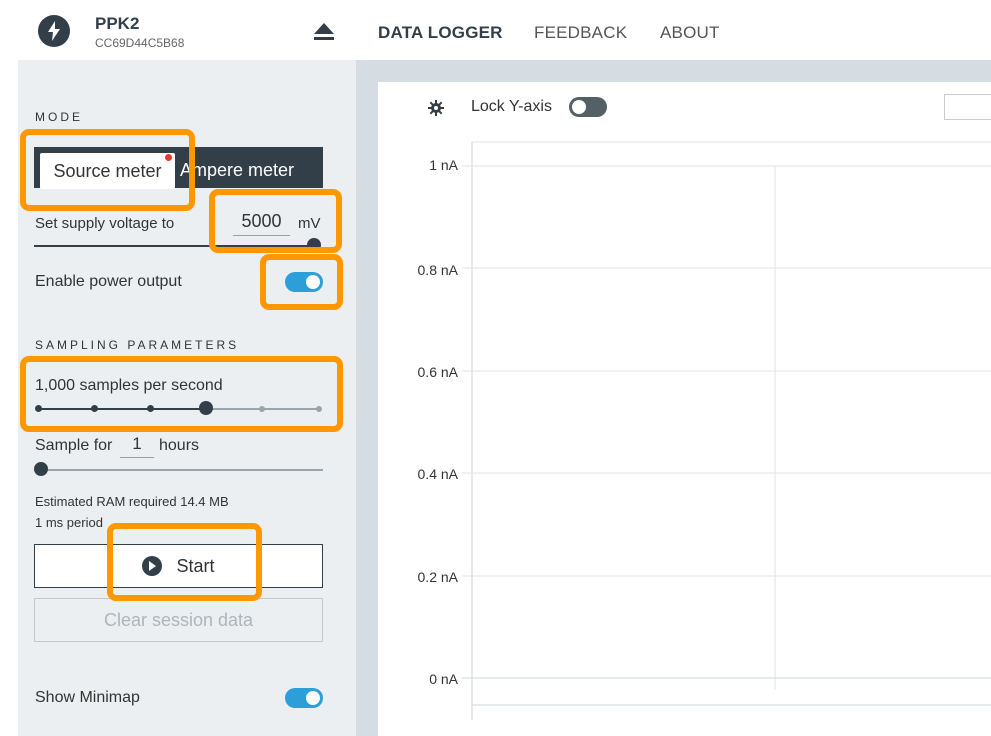  Describe the element at coordinates (137, 345) in the screenshot. I see `sampling-section-title: SAMPLING PARAMETERS` at that location.